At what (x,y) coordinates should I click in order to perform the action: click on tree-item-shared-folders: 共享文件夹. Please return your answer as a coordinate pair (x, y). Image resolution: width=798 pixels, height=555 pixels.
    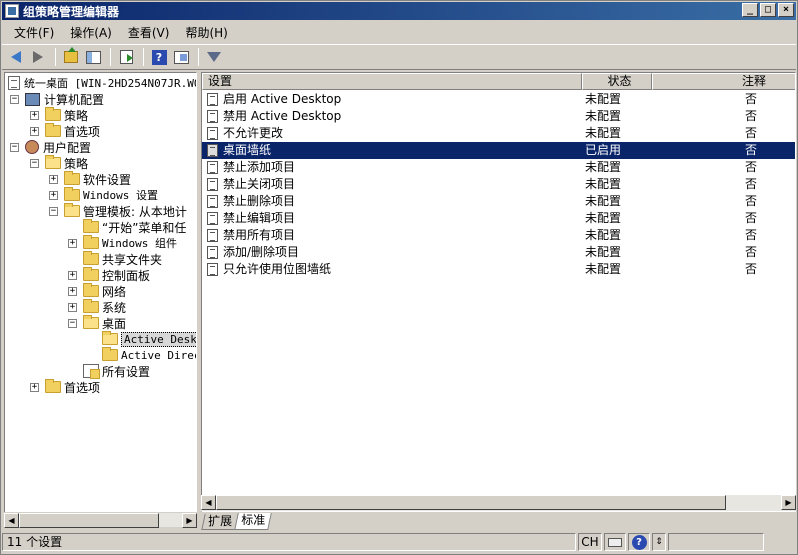
    Looking at the image, I should click on (122, 259).